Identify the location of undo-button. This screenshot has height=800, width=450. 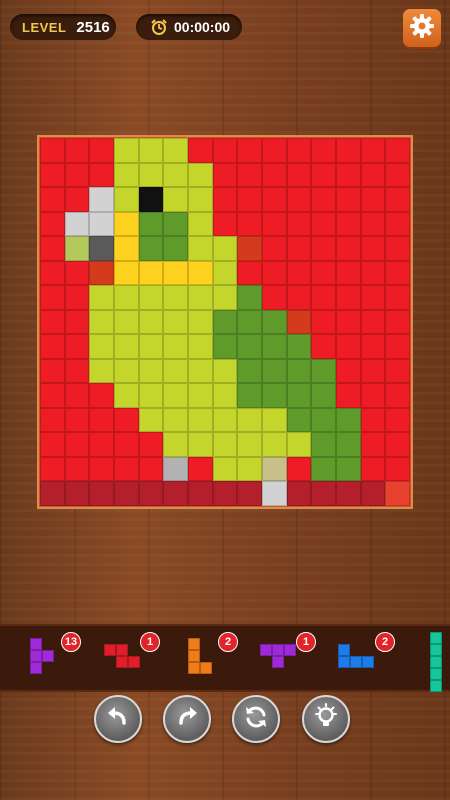
(118, 719).